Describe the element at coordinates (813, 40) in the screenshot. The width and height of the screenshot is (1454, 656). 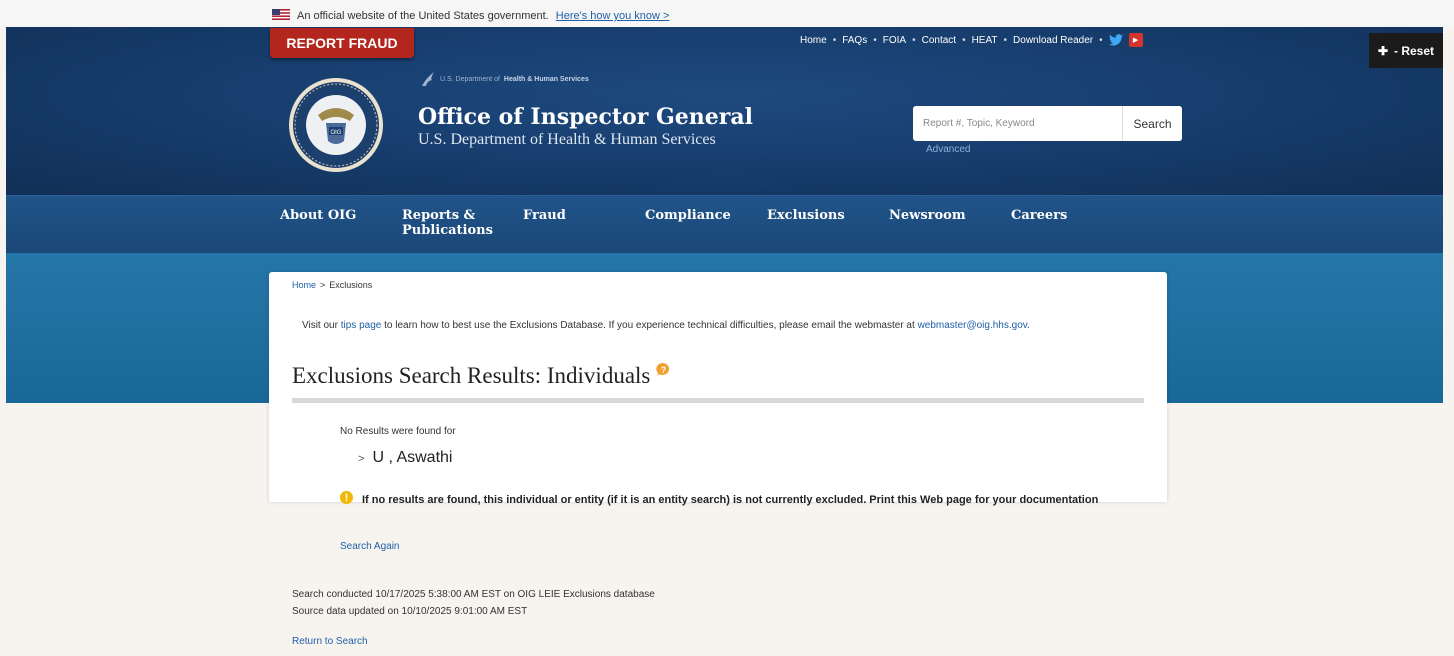
I see `utility-home-link: Home` at that location.